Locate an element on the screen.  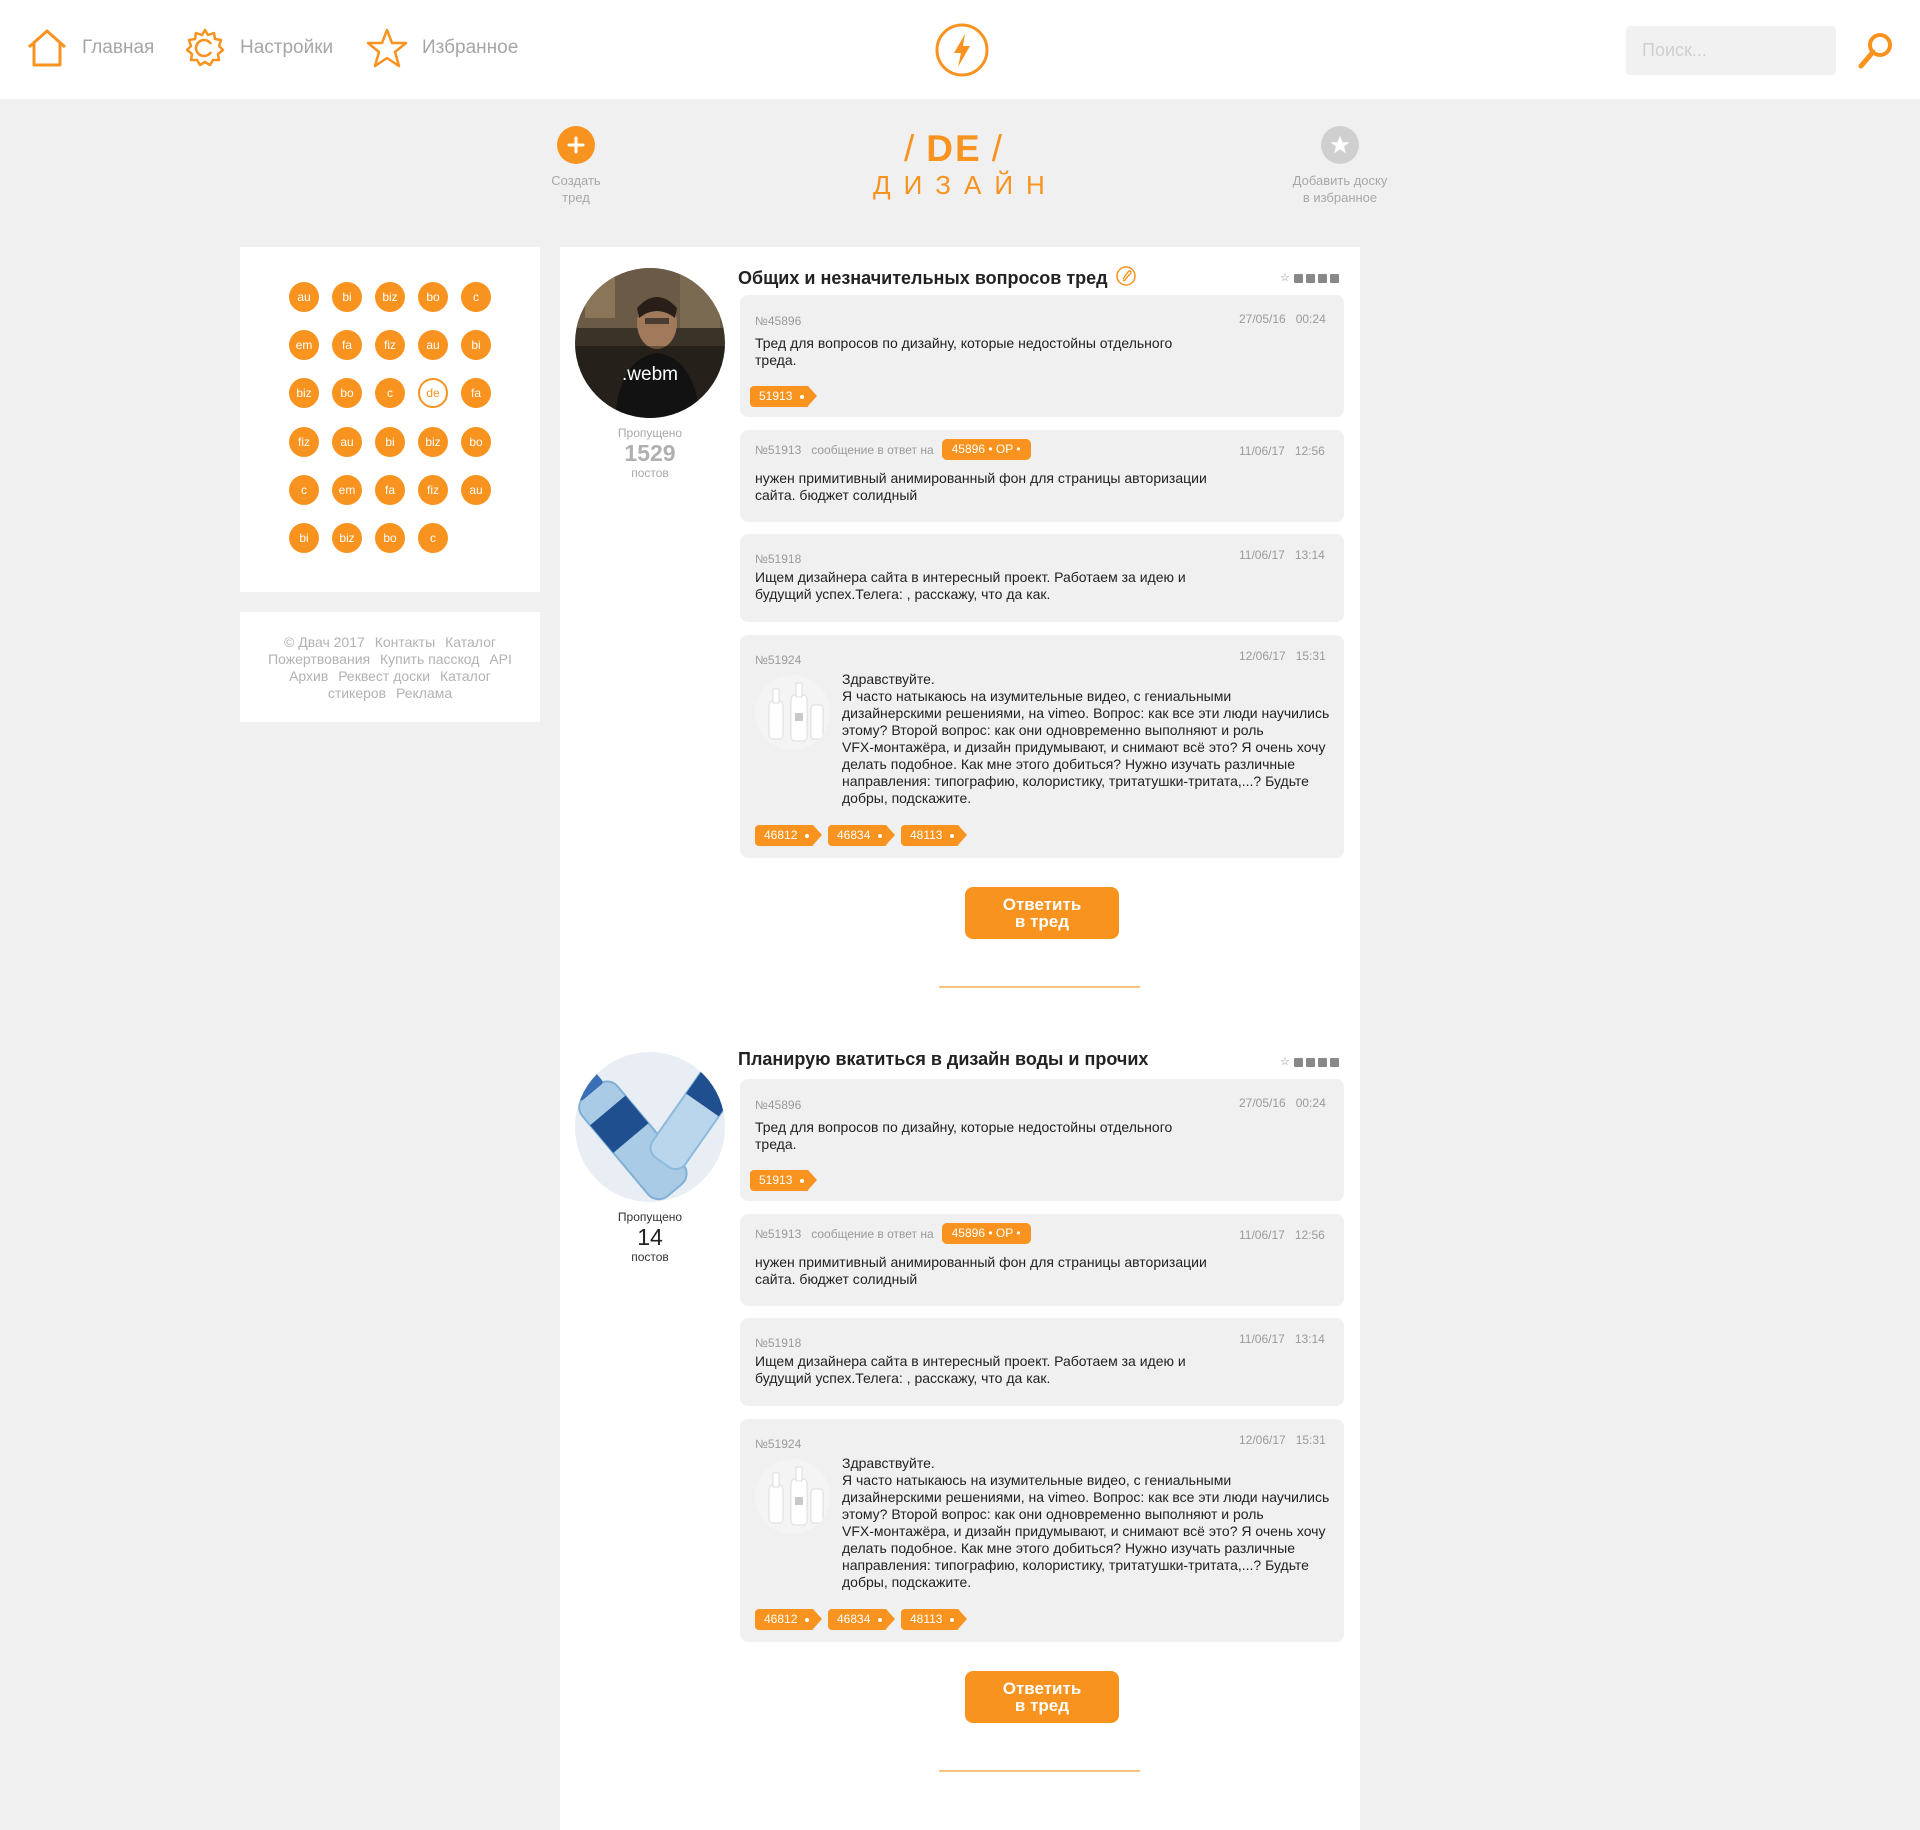
thread-image-thumbnail is located at coordinates (650, 1127).